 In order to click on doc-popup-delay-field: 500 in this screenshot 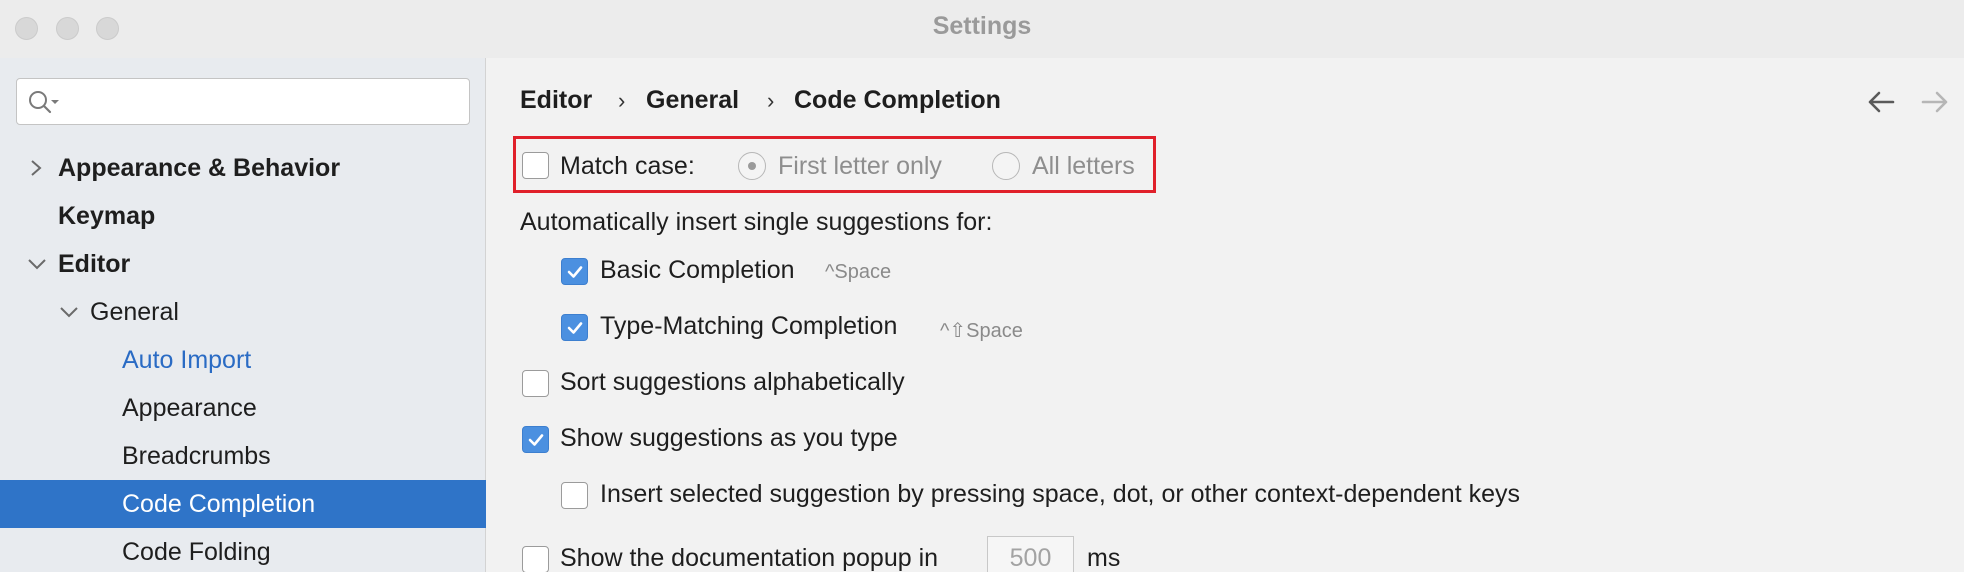, I will do `click(1030, 554)`.